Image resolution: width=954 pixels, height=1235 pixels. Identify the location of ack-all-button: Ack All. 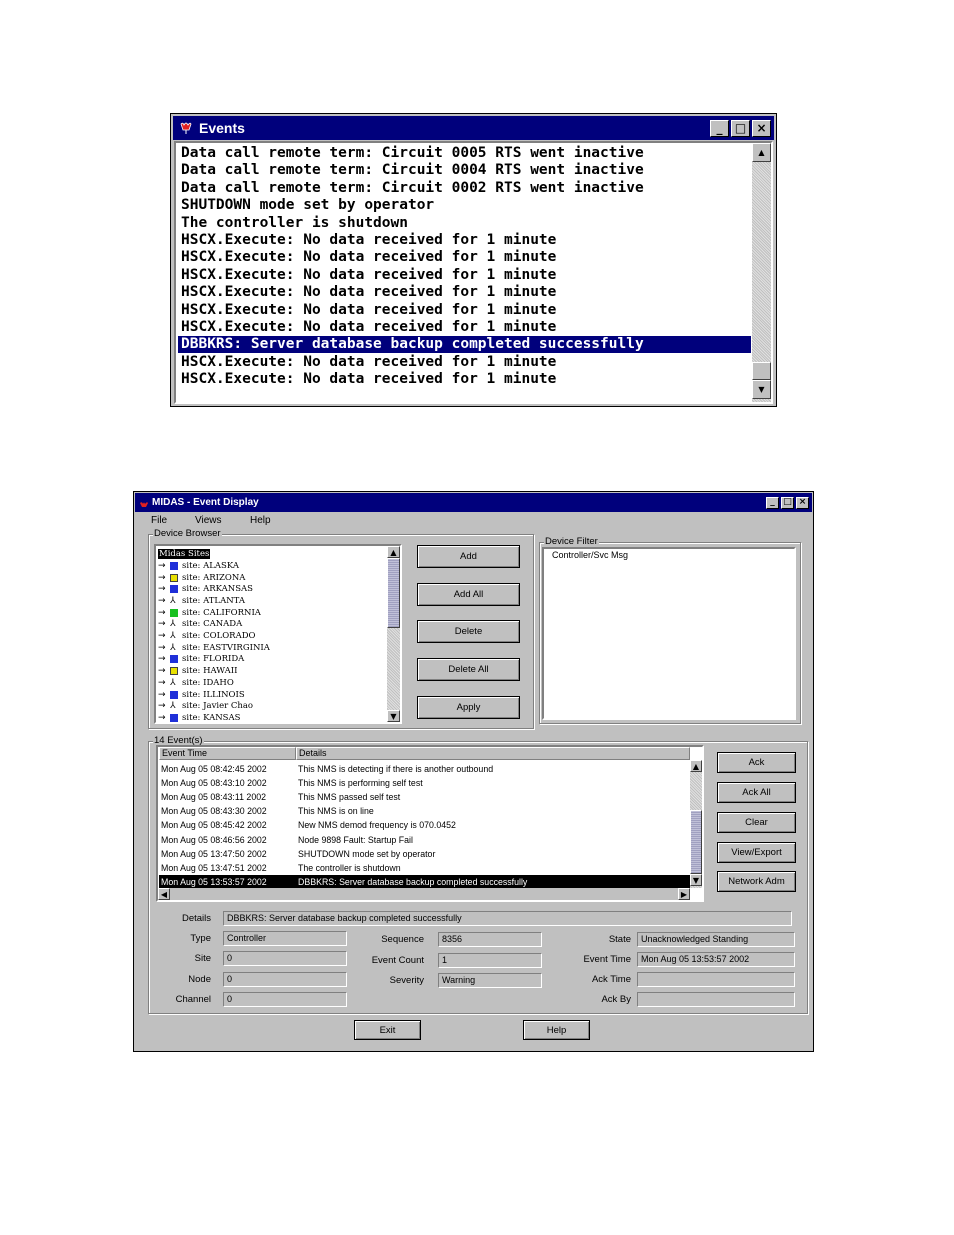
(756, 792).